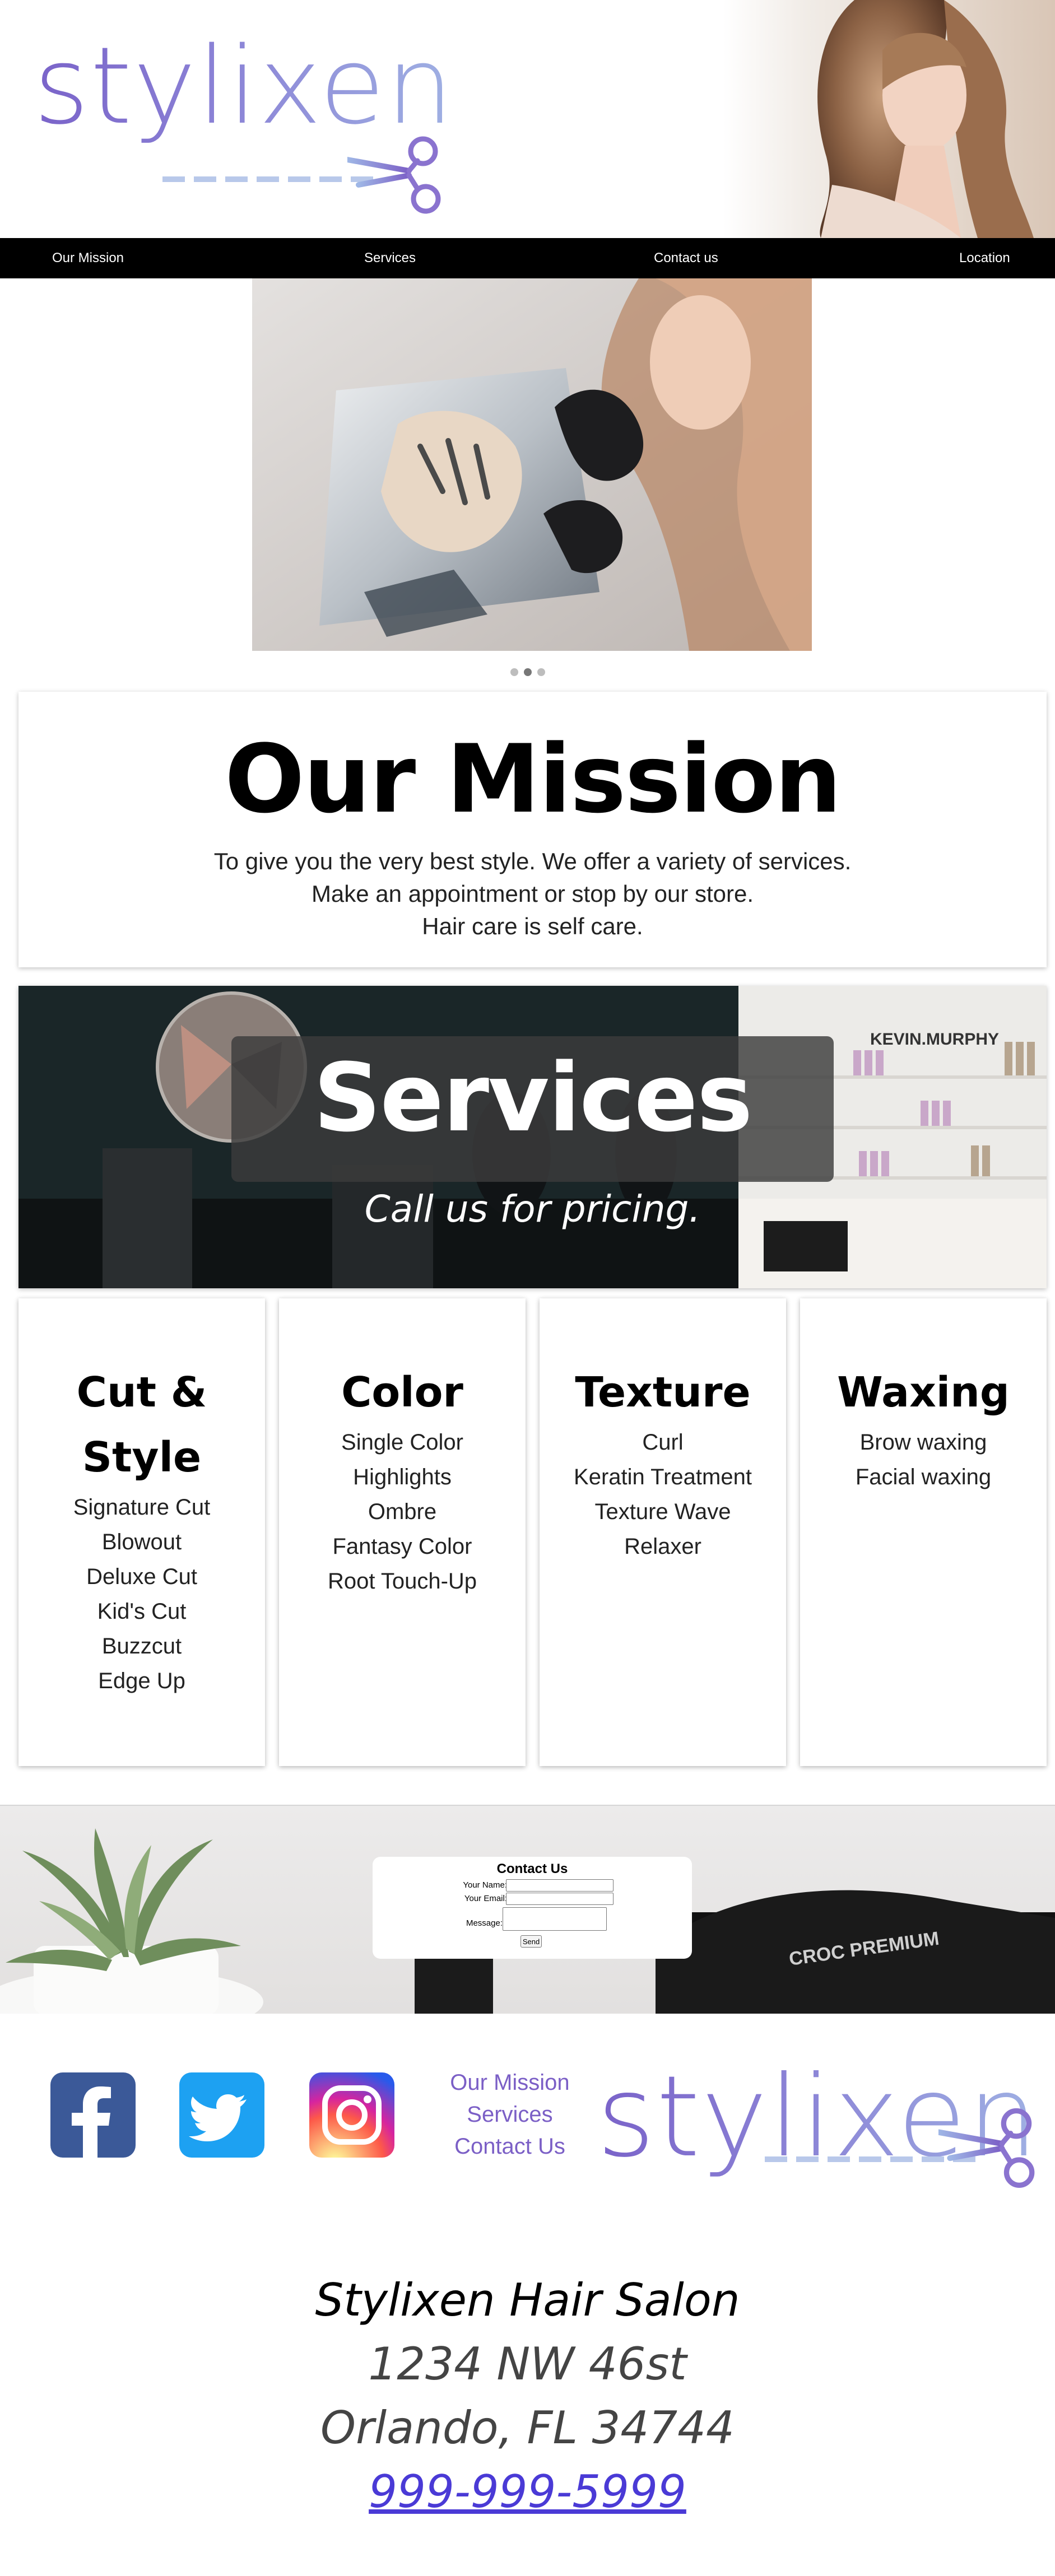 The height and width of the screenshot is (2576, 1055). I want to click on nav-location: Location, so click(985, 258).